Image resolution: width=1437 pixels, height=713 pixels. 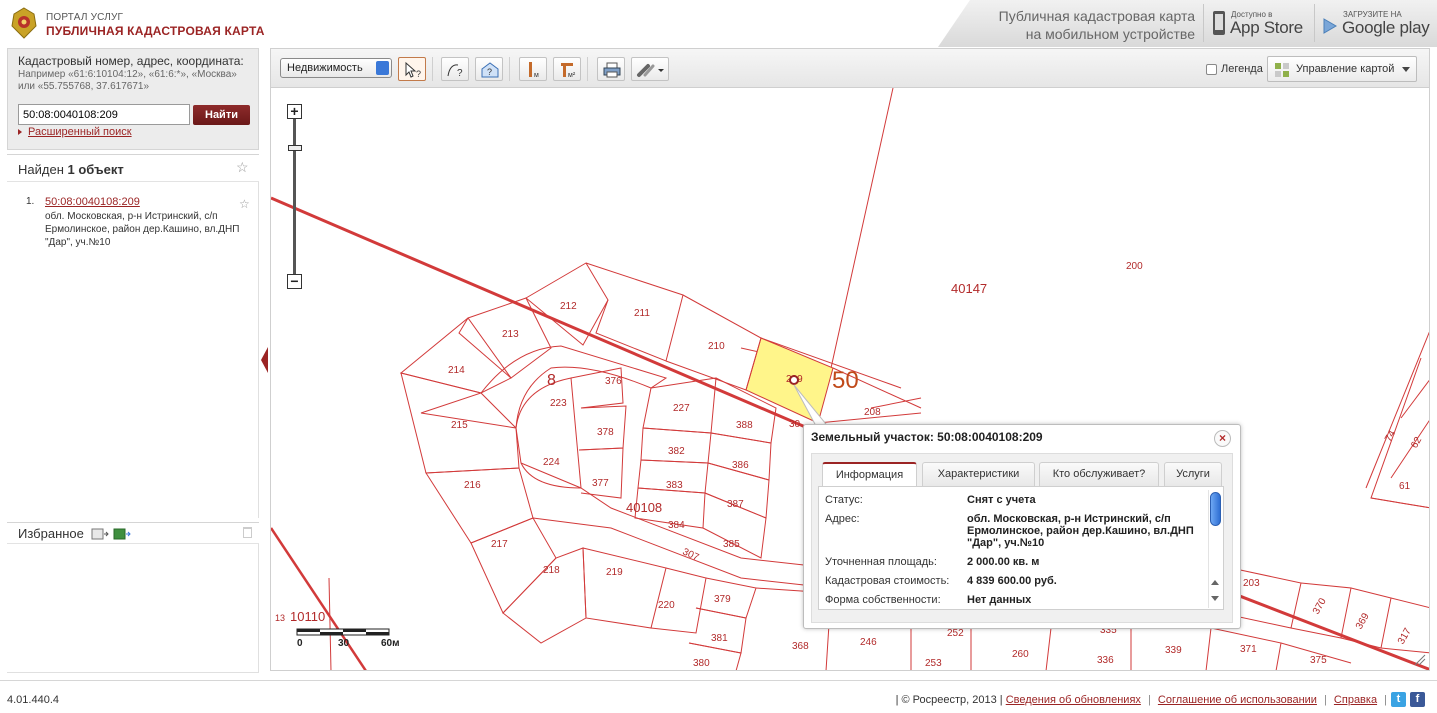 What do you see at coordinates (881, 562) in the screenshot?
I see `info-key: Уточненная площадь:` at bounding box center [881, 562].